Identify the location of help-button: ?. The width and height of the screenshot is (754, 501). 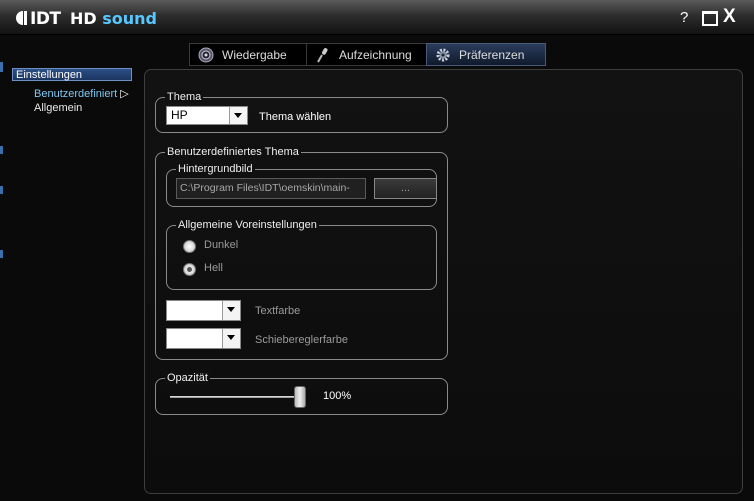
(684, 17).